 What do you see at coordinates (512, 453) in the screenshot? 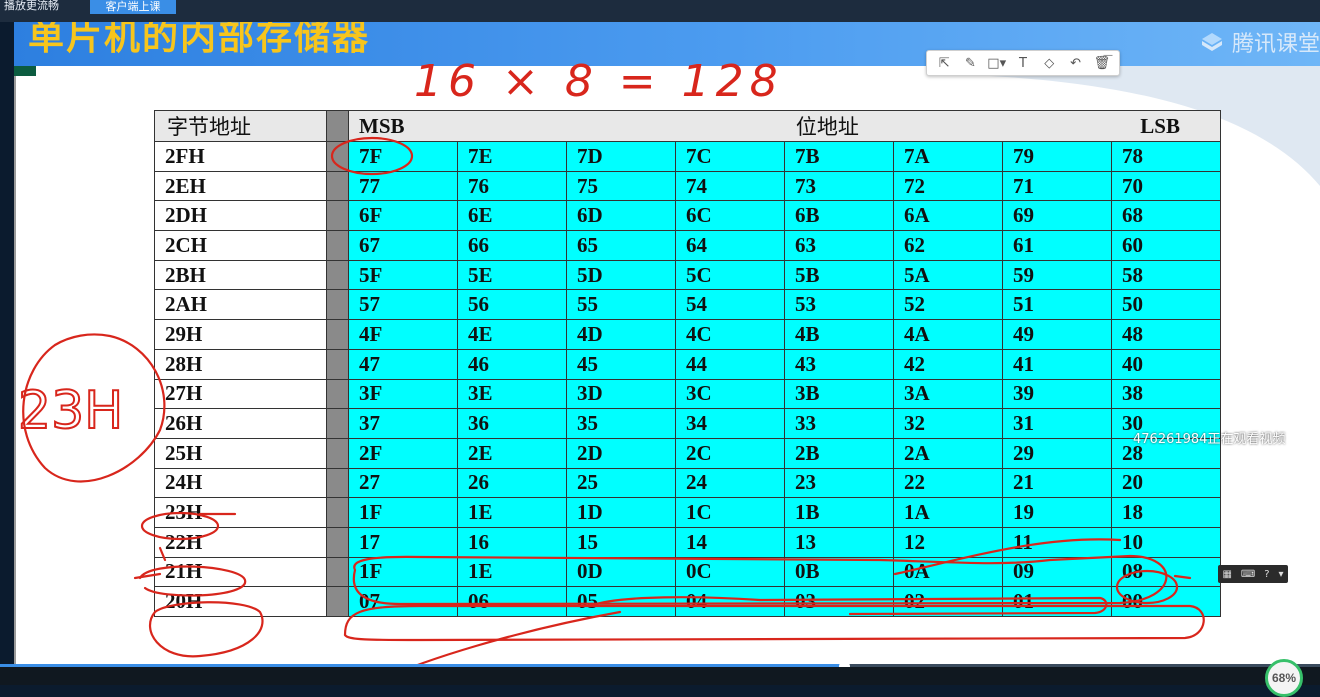
I see `bit-address-cell: 2E` at bounding box center [512, 453].